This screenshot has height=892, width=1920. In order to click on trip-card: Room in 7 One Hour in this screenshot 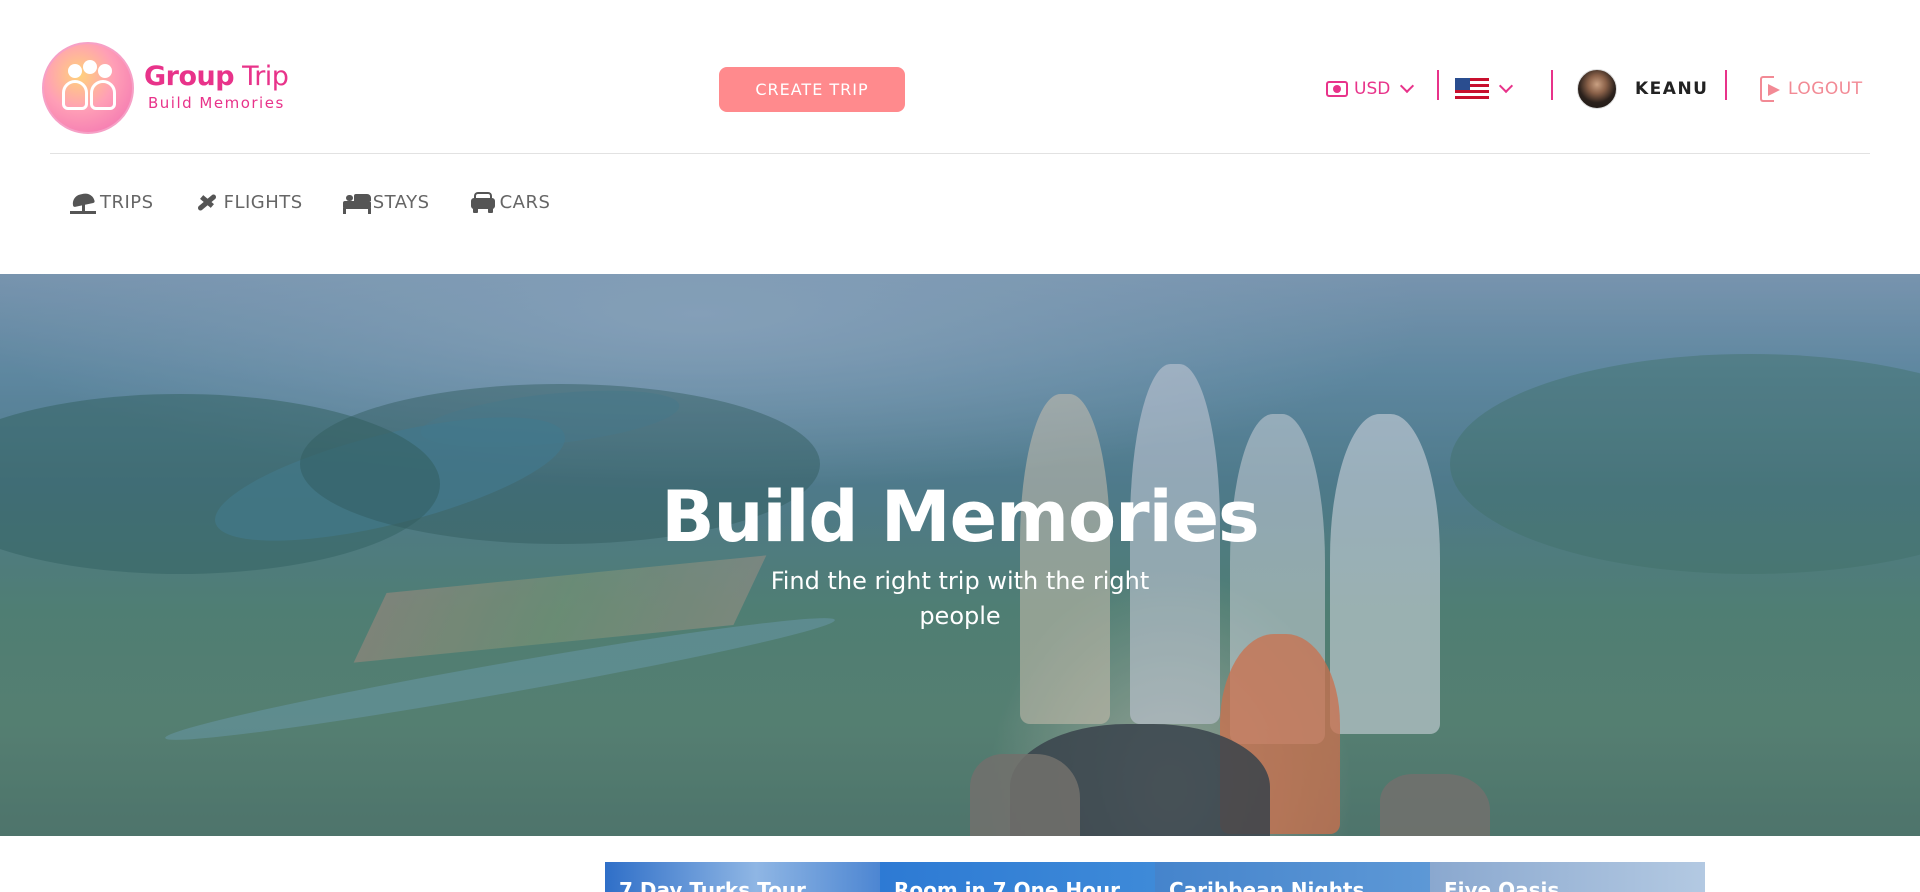, I will do `click(1017, 877)`.